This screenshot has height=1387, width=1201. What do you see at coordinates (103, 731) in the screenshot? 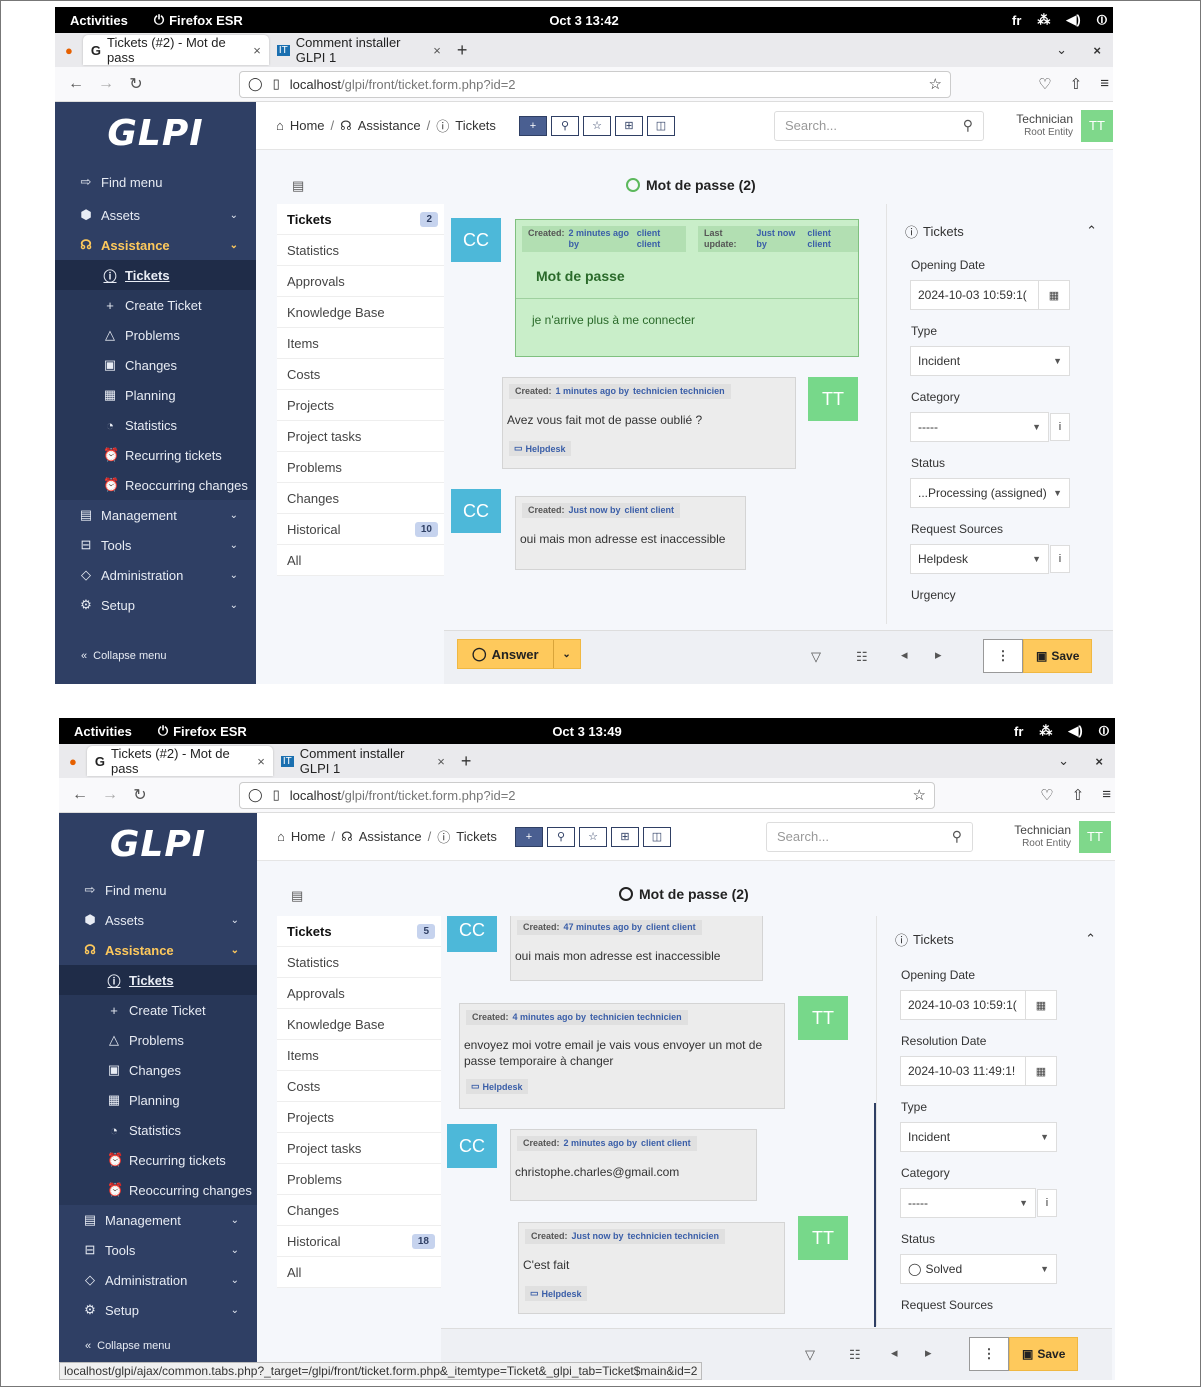
I see `activities-button: Activities` at bounding box center [103, 731].